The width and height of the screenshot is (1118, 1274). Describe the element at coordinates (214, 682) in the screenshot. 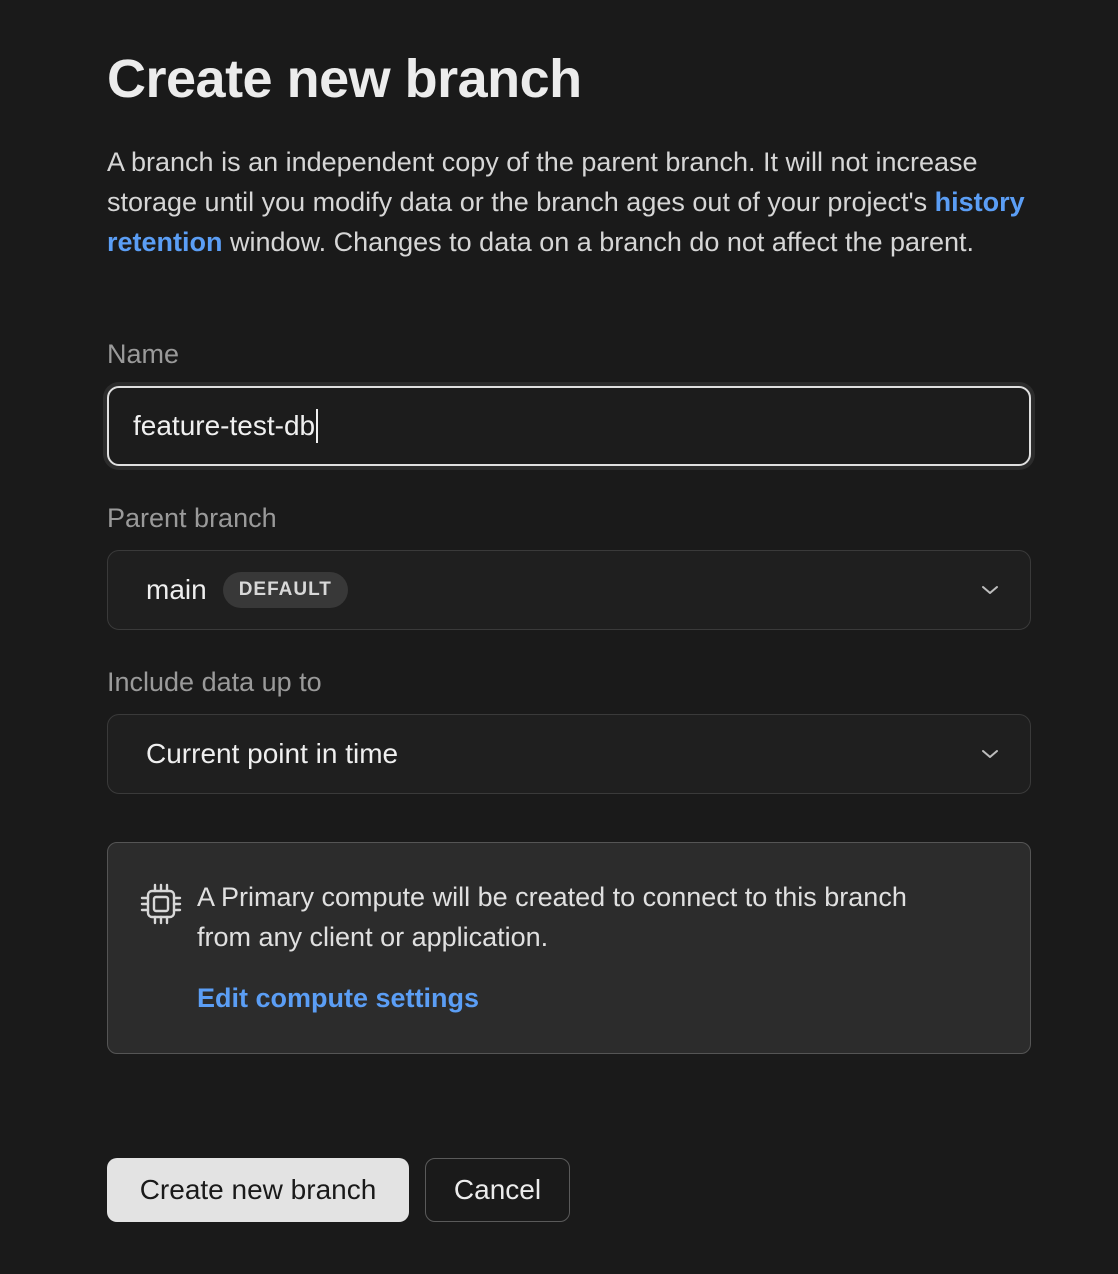

I see `include-data-label: Include data up to` at that location.